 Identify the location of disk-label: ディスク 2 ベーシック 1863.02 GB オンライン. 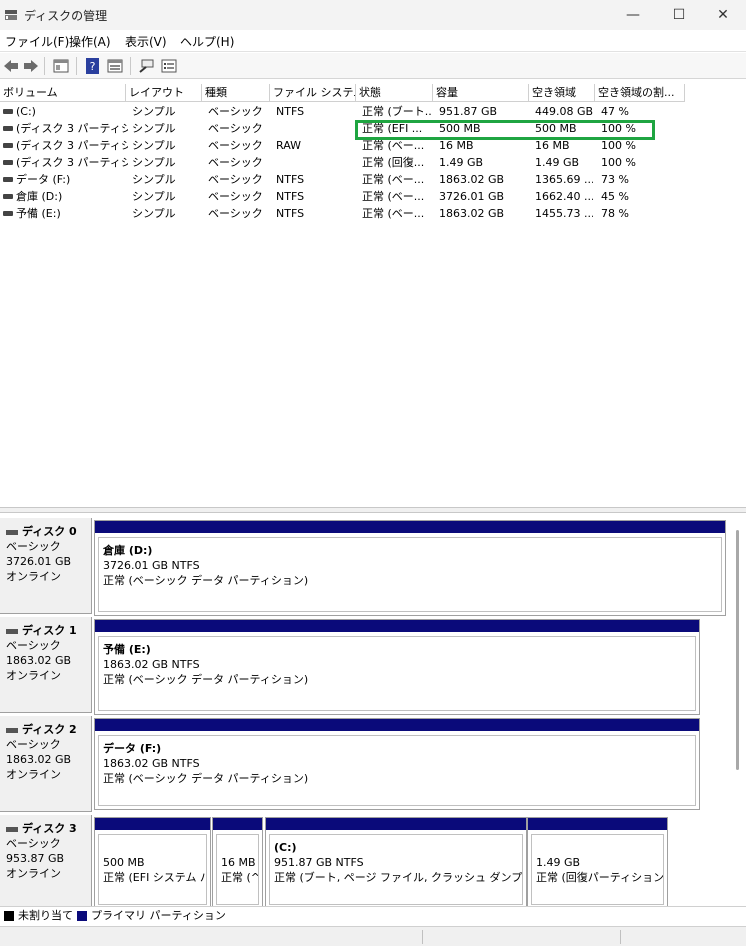
(46, 764).